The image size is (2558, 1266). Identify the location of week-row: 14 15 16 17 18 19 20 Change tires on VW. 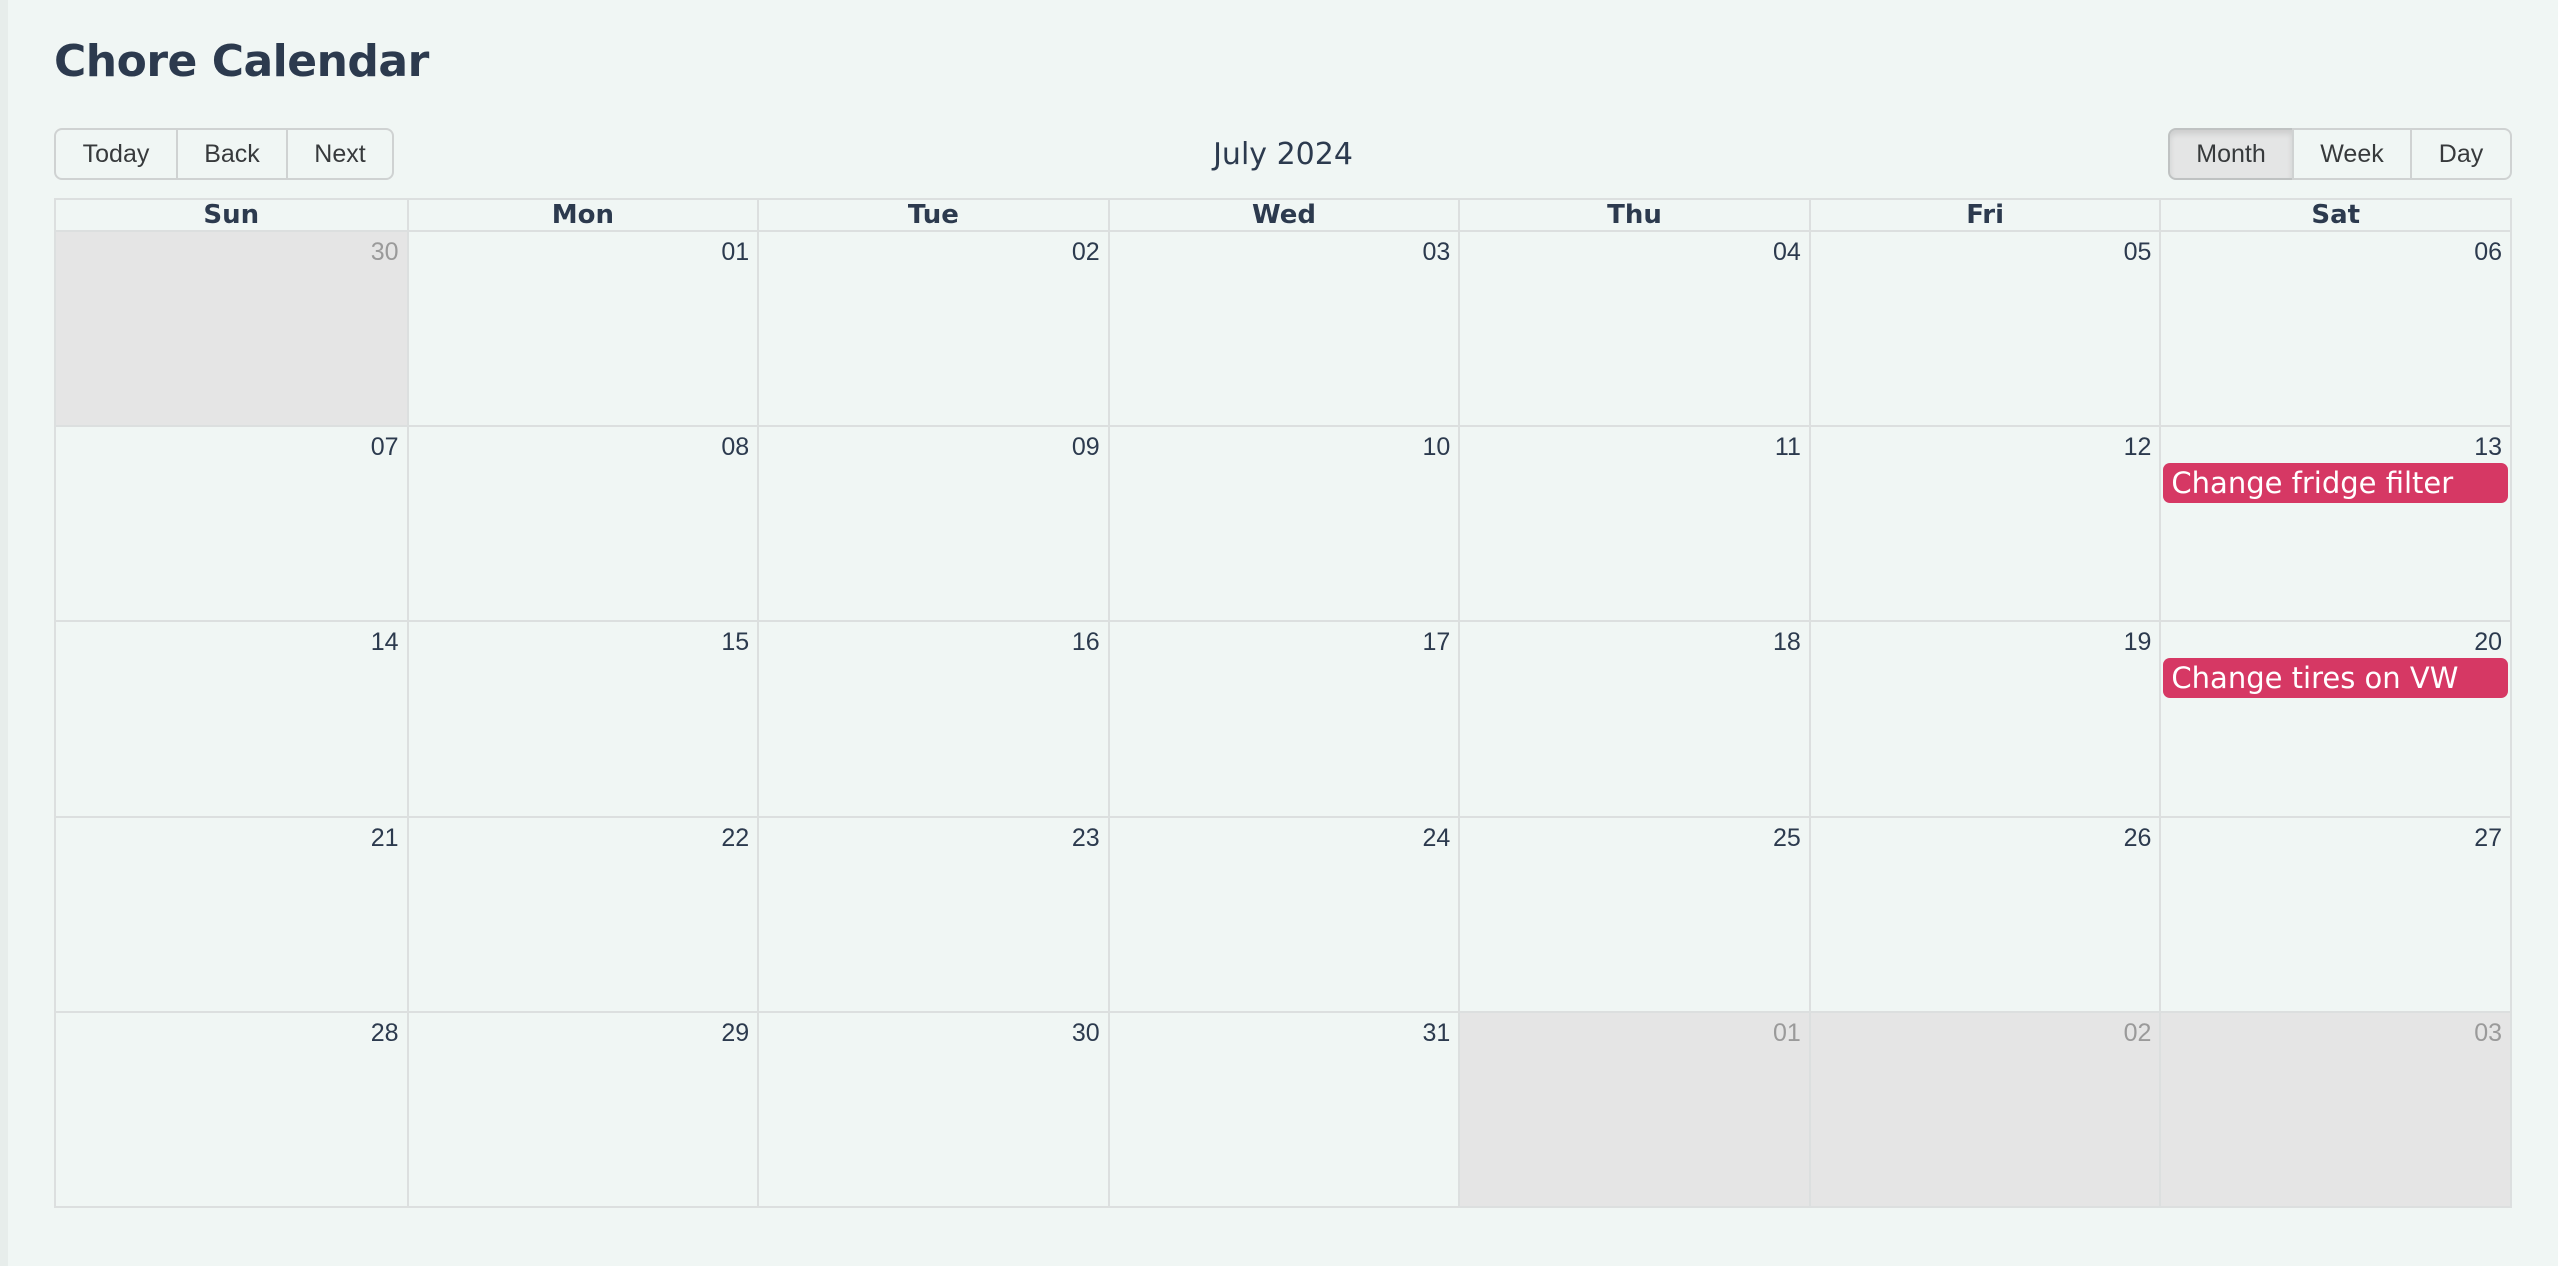
(1283, 718).